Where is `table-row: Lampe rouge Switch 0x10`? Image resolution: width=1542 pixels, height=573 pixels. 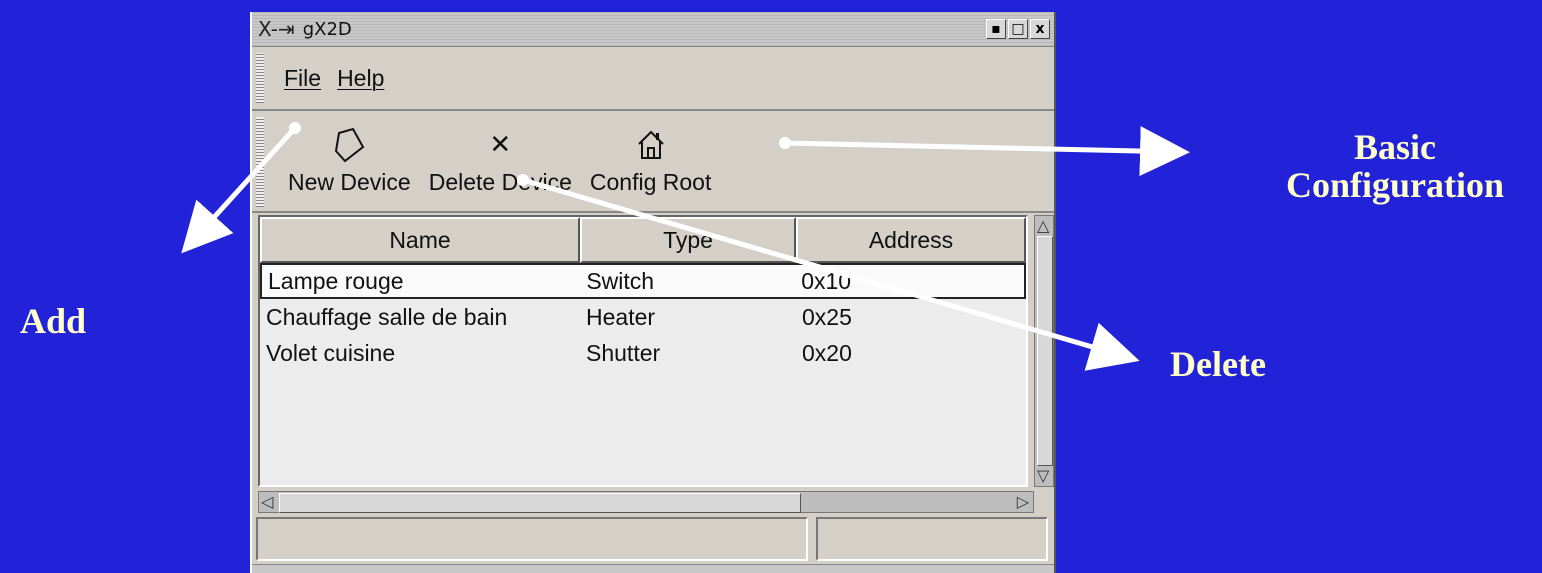 table-row: Lampe rouge Switch 0x10 is located at coordinates (643, 281).